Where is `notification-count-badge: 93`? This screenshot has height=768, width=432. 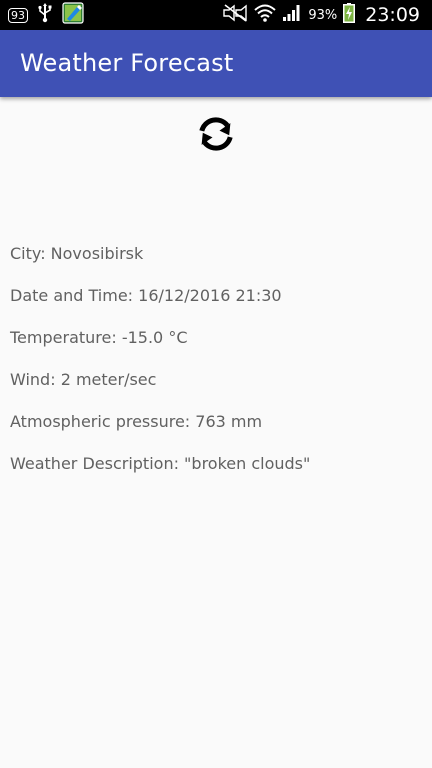 notification-count-badge: 93 is located at coordinates (18, 15).